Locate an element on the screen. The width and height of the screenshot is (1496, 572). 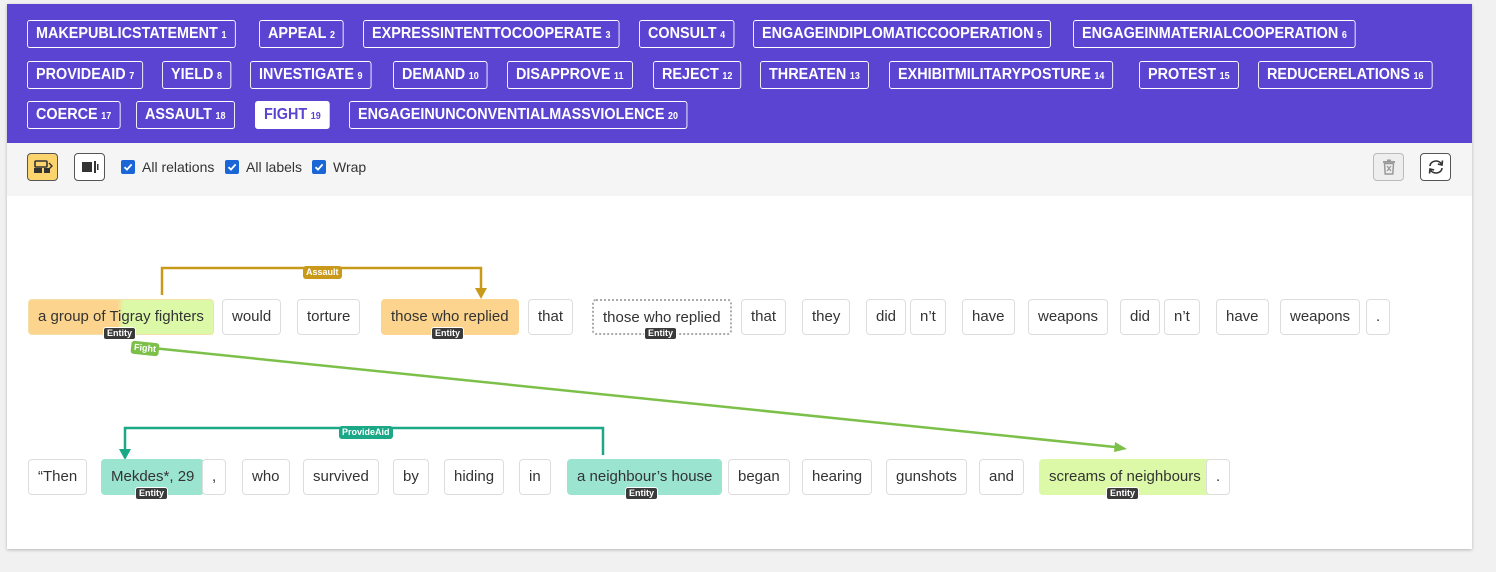
label-fight: FIGHT 19 is located at coordinates (292, 115).